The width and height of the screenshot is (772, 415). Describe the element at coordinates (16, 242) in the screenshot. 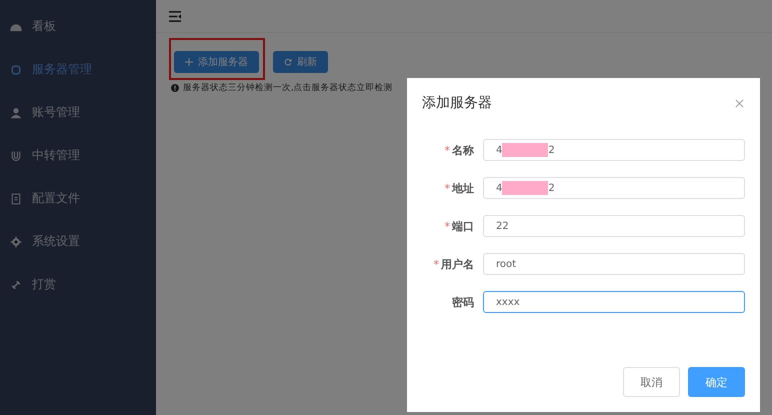

I see `settings-icon` at that location.